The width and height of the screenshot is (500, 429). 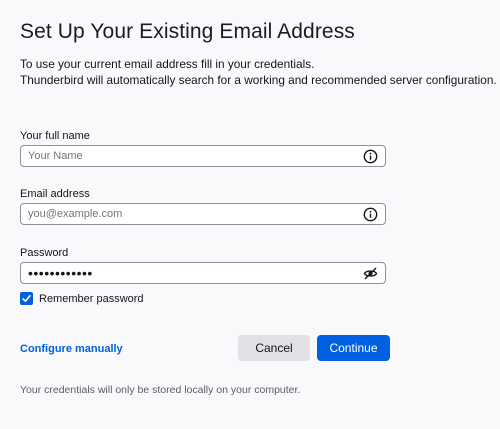 What do you see at coordinates (91, 299) in the screenshot?
I see `remember-password-label: Remember password` at bounding box center [91, 299].